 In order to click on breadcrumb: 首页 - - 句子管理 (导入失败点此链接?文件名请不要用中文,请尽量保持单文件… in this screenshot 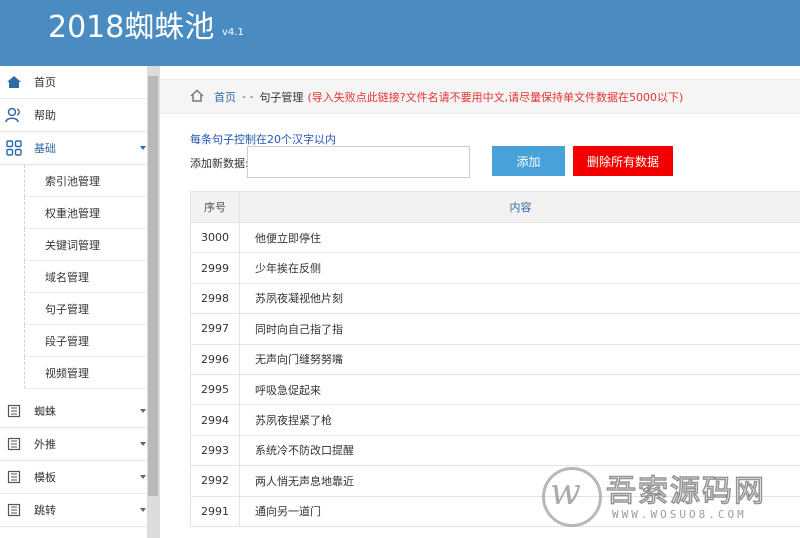, I will do `click(480, 96)`.